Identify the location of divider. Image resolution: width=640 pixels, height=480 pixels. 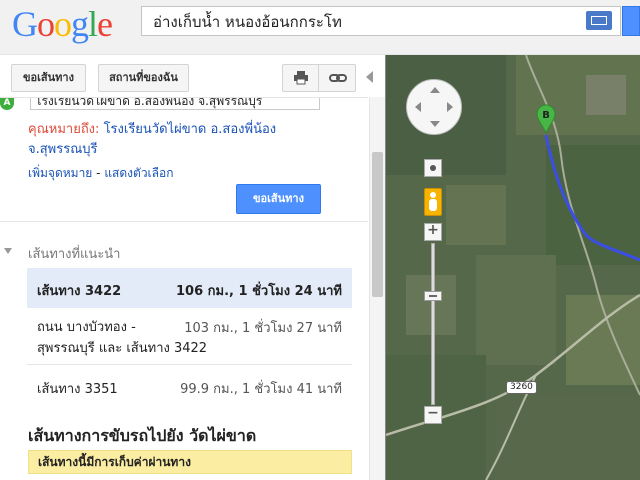
(184, 221).